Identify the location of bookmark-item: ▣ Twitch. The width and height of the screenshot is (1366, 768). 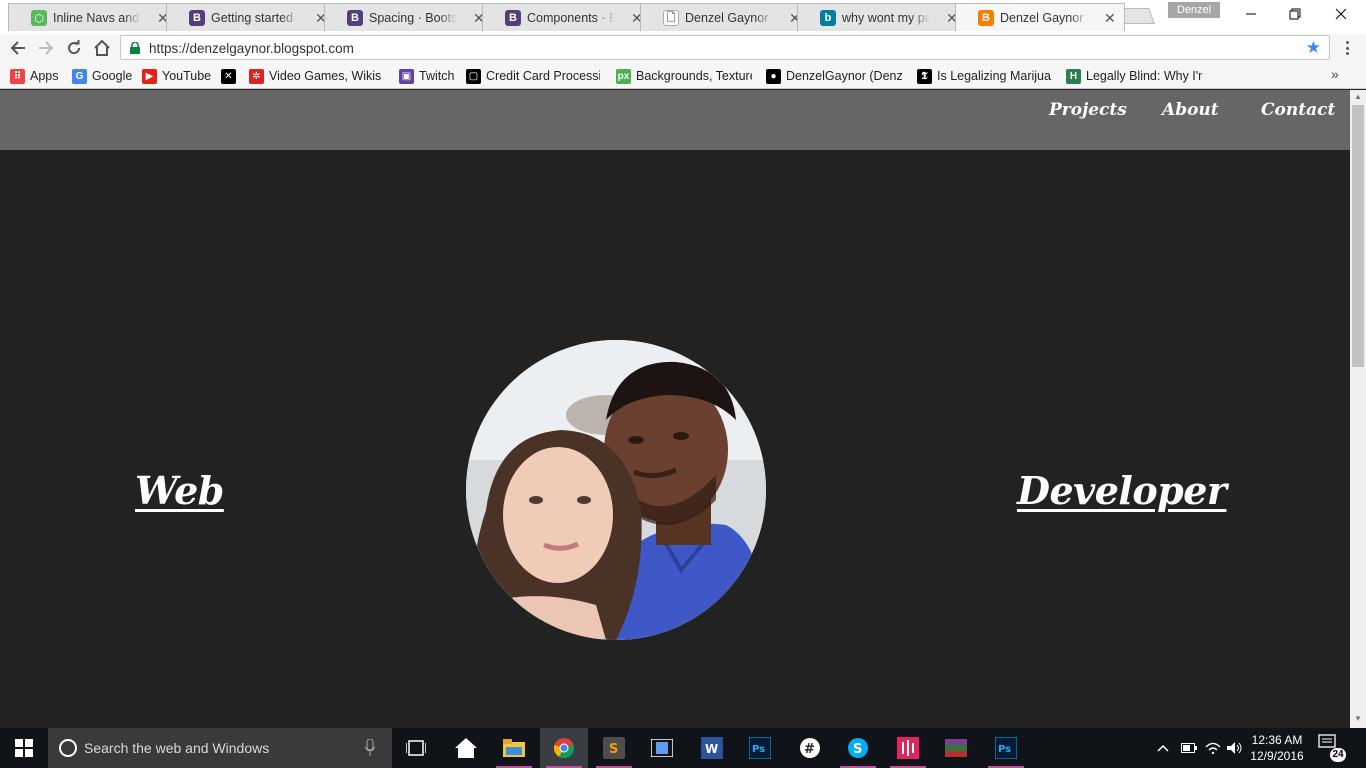
(427, 76).